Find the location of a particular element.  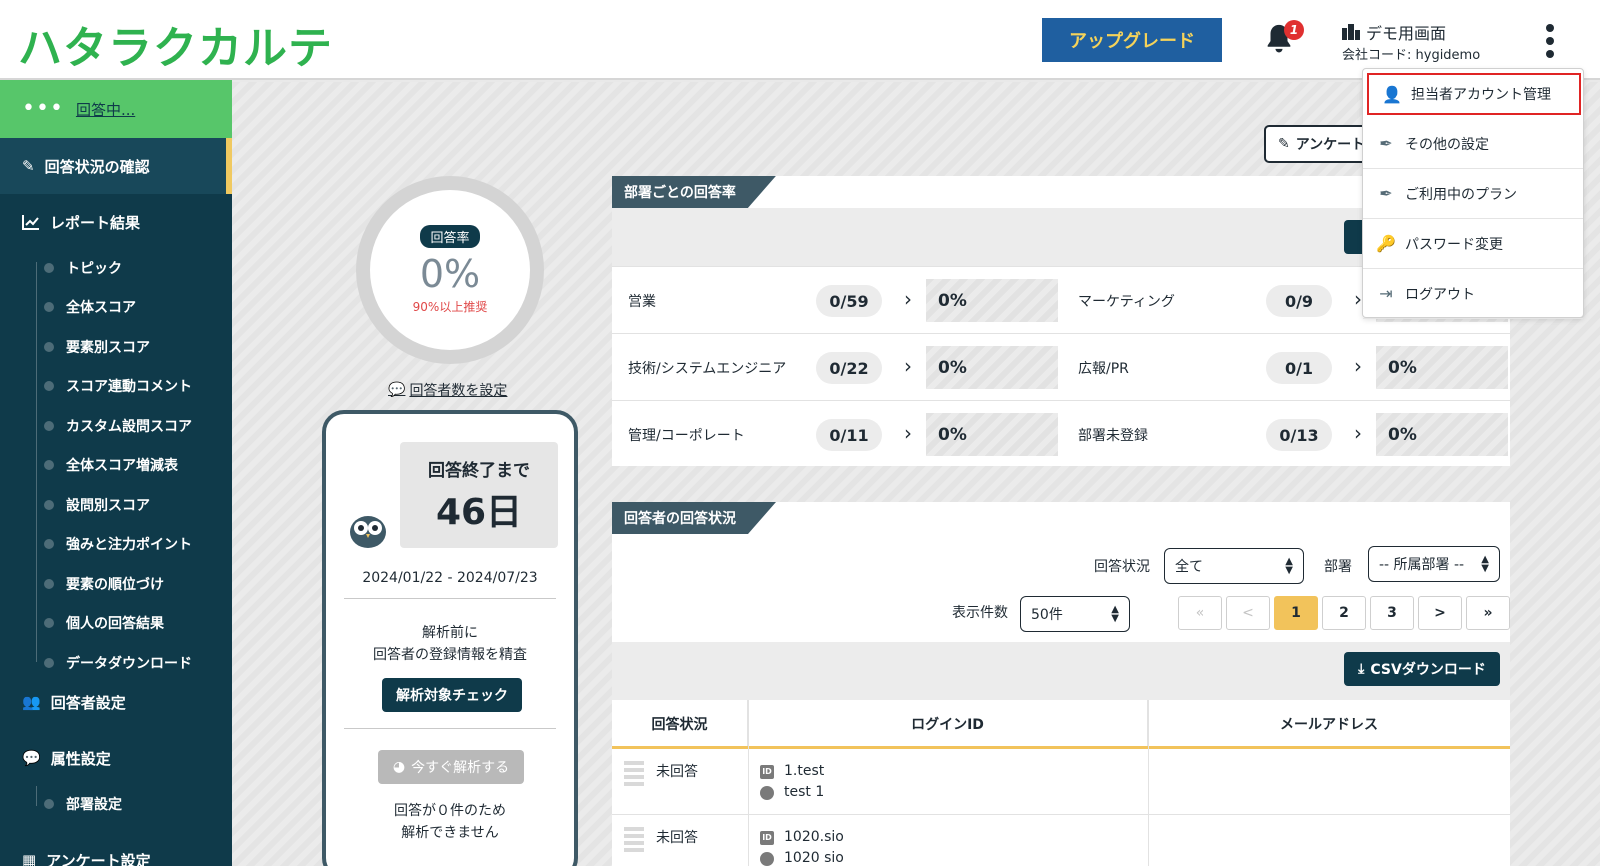

row-status: 未回答 is located at coordinates (661, 773).